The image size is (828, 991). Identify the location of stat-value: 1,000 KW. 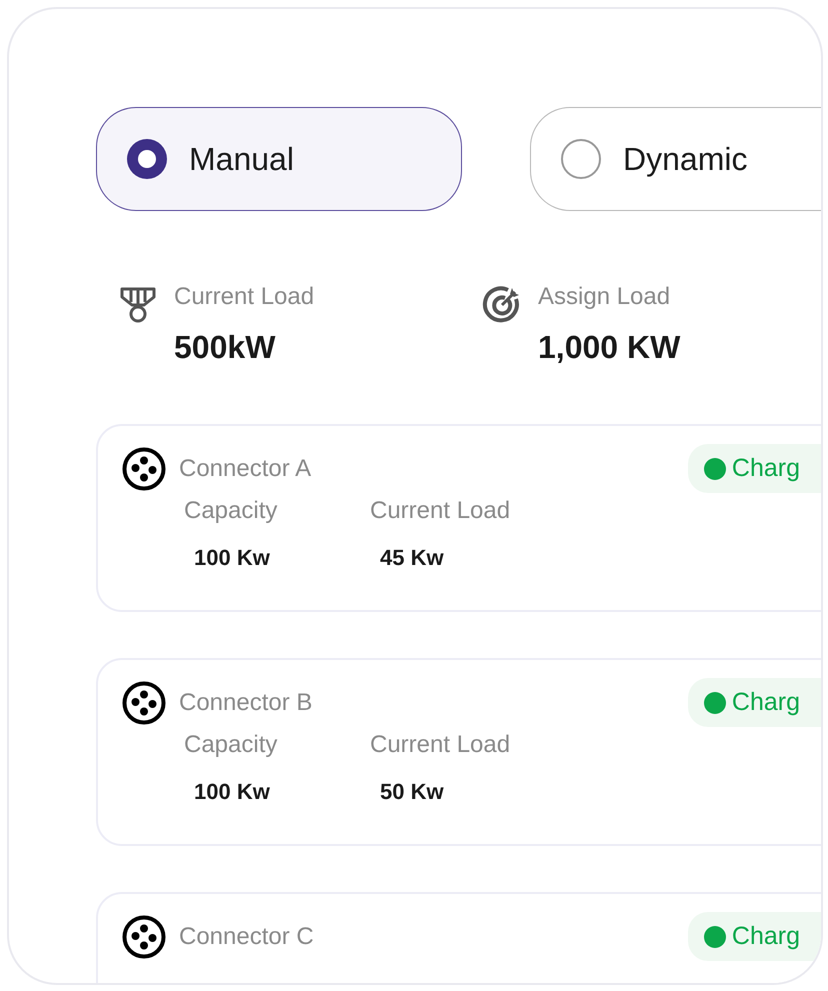
(609, 347).